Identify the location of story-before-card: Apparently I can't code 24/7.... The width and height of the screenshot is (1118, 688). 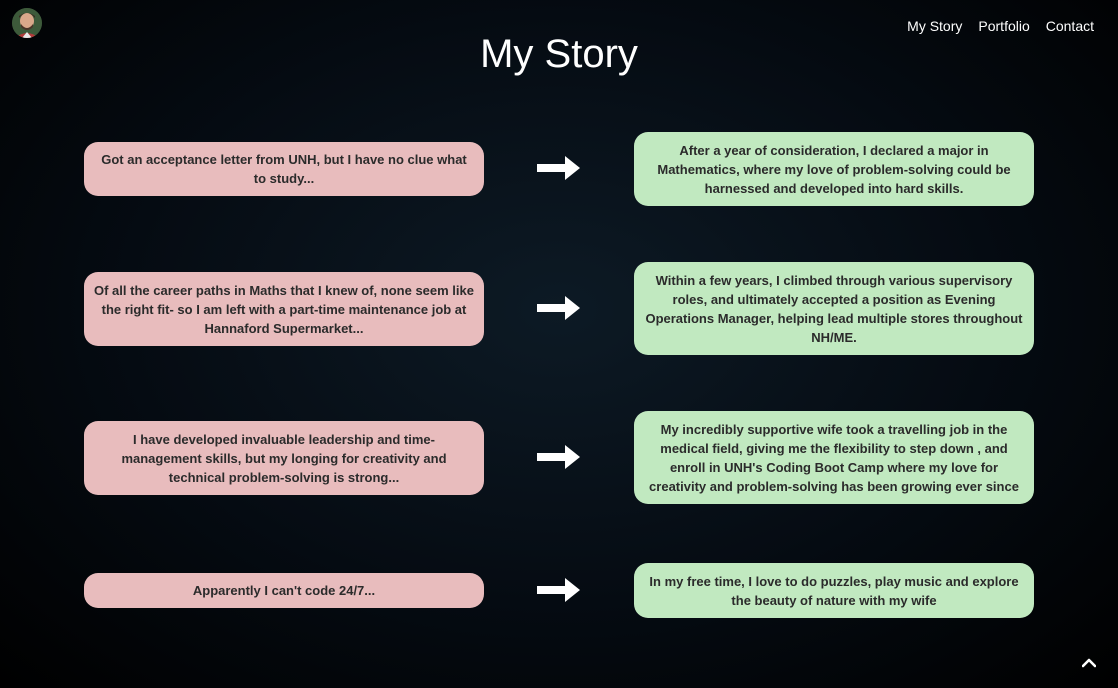
(284, 590).